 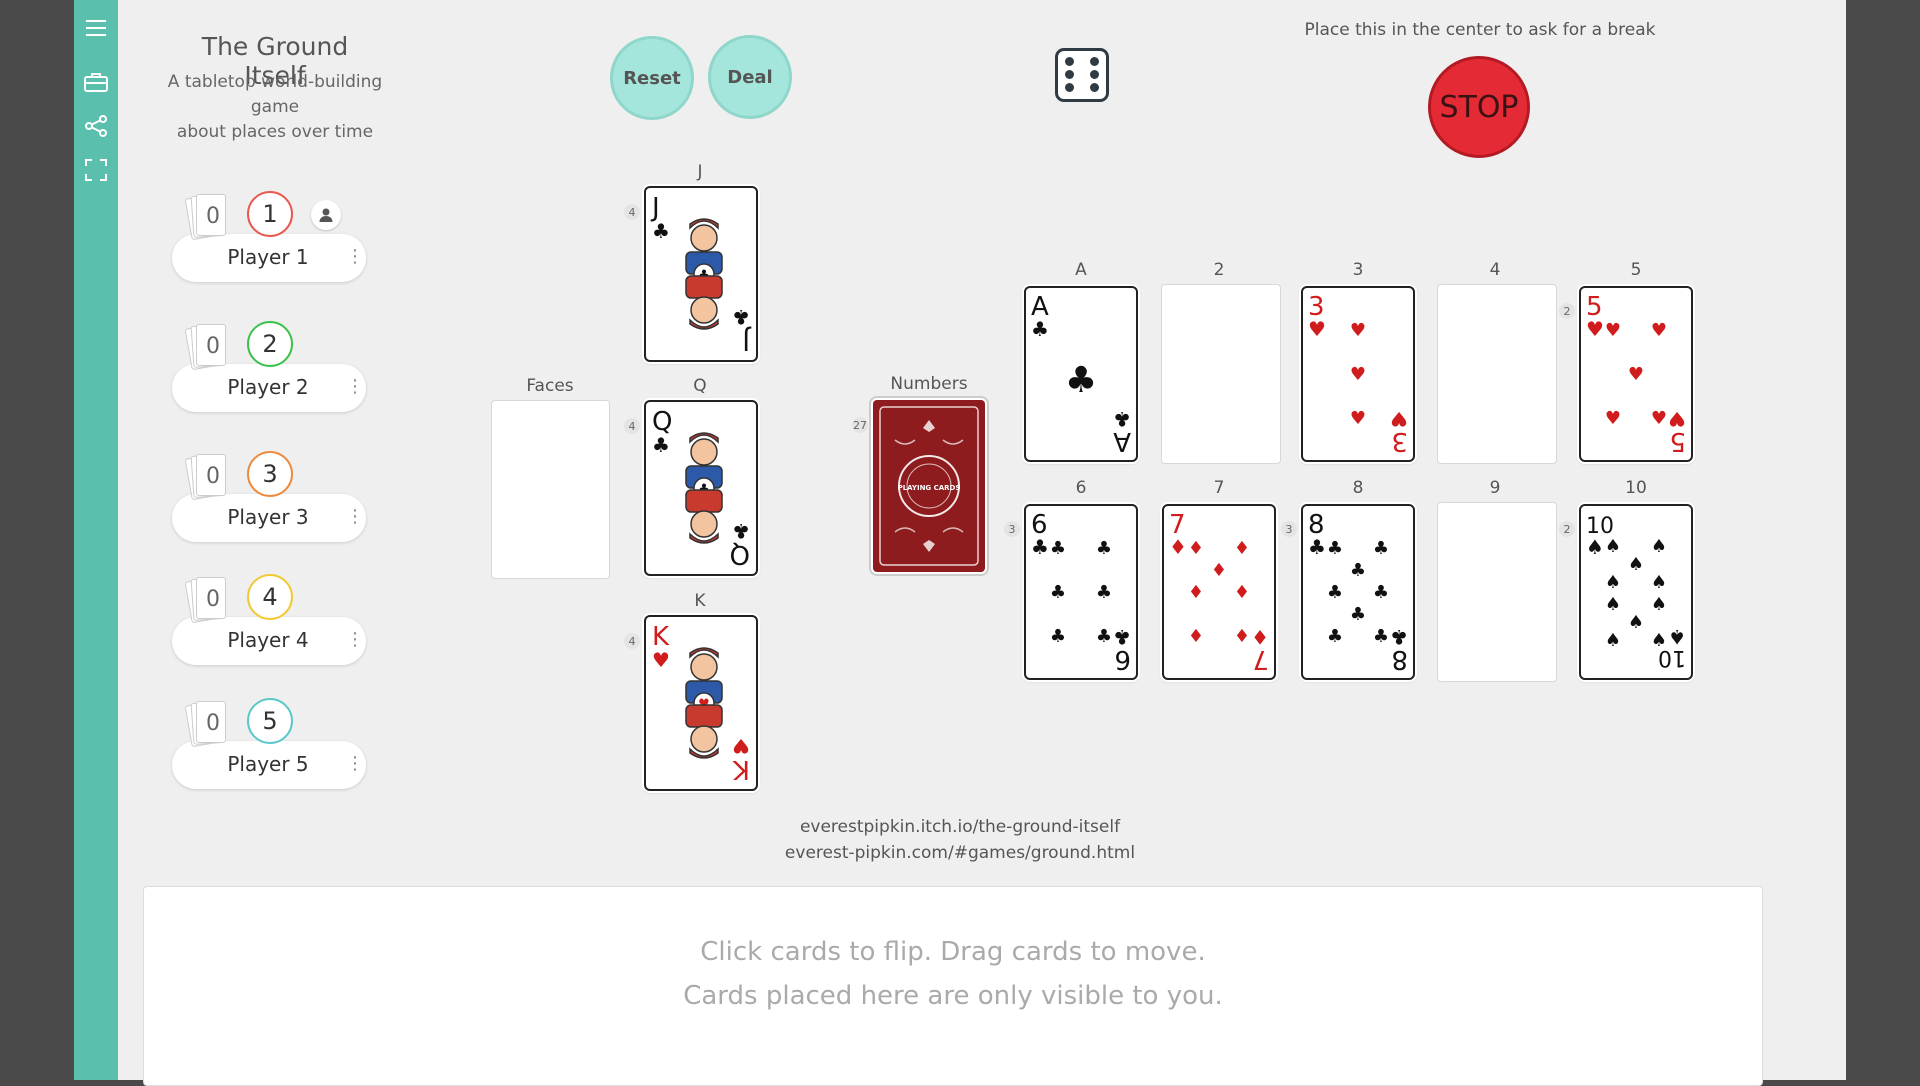 What do you see at coordinates (275, 132) in the screenshot?
I see `subtitle-line-2: about places over time` at bounding box center [275, 132].